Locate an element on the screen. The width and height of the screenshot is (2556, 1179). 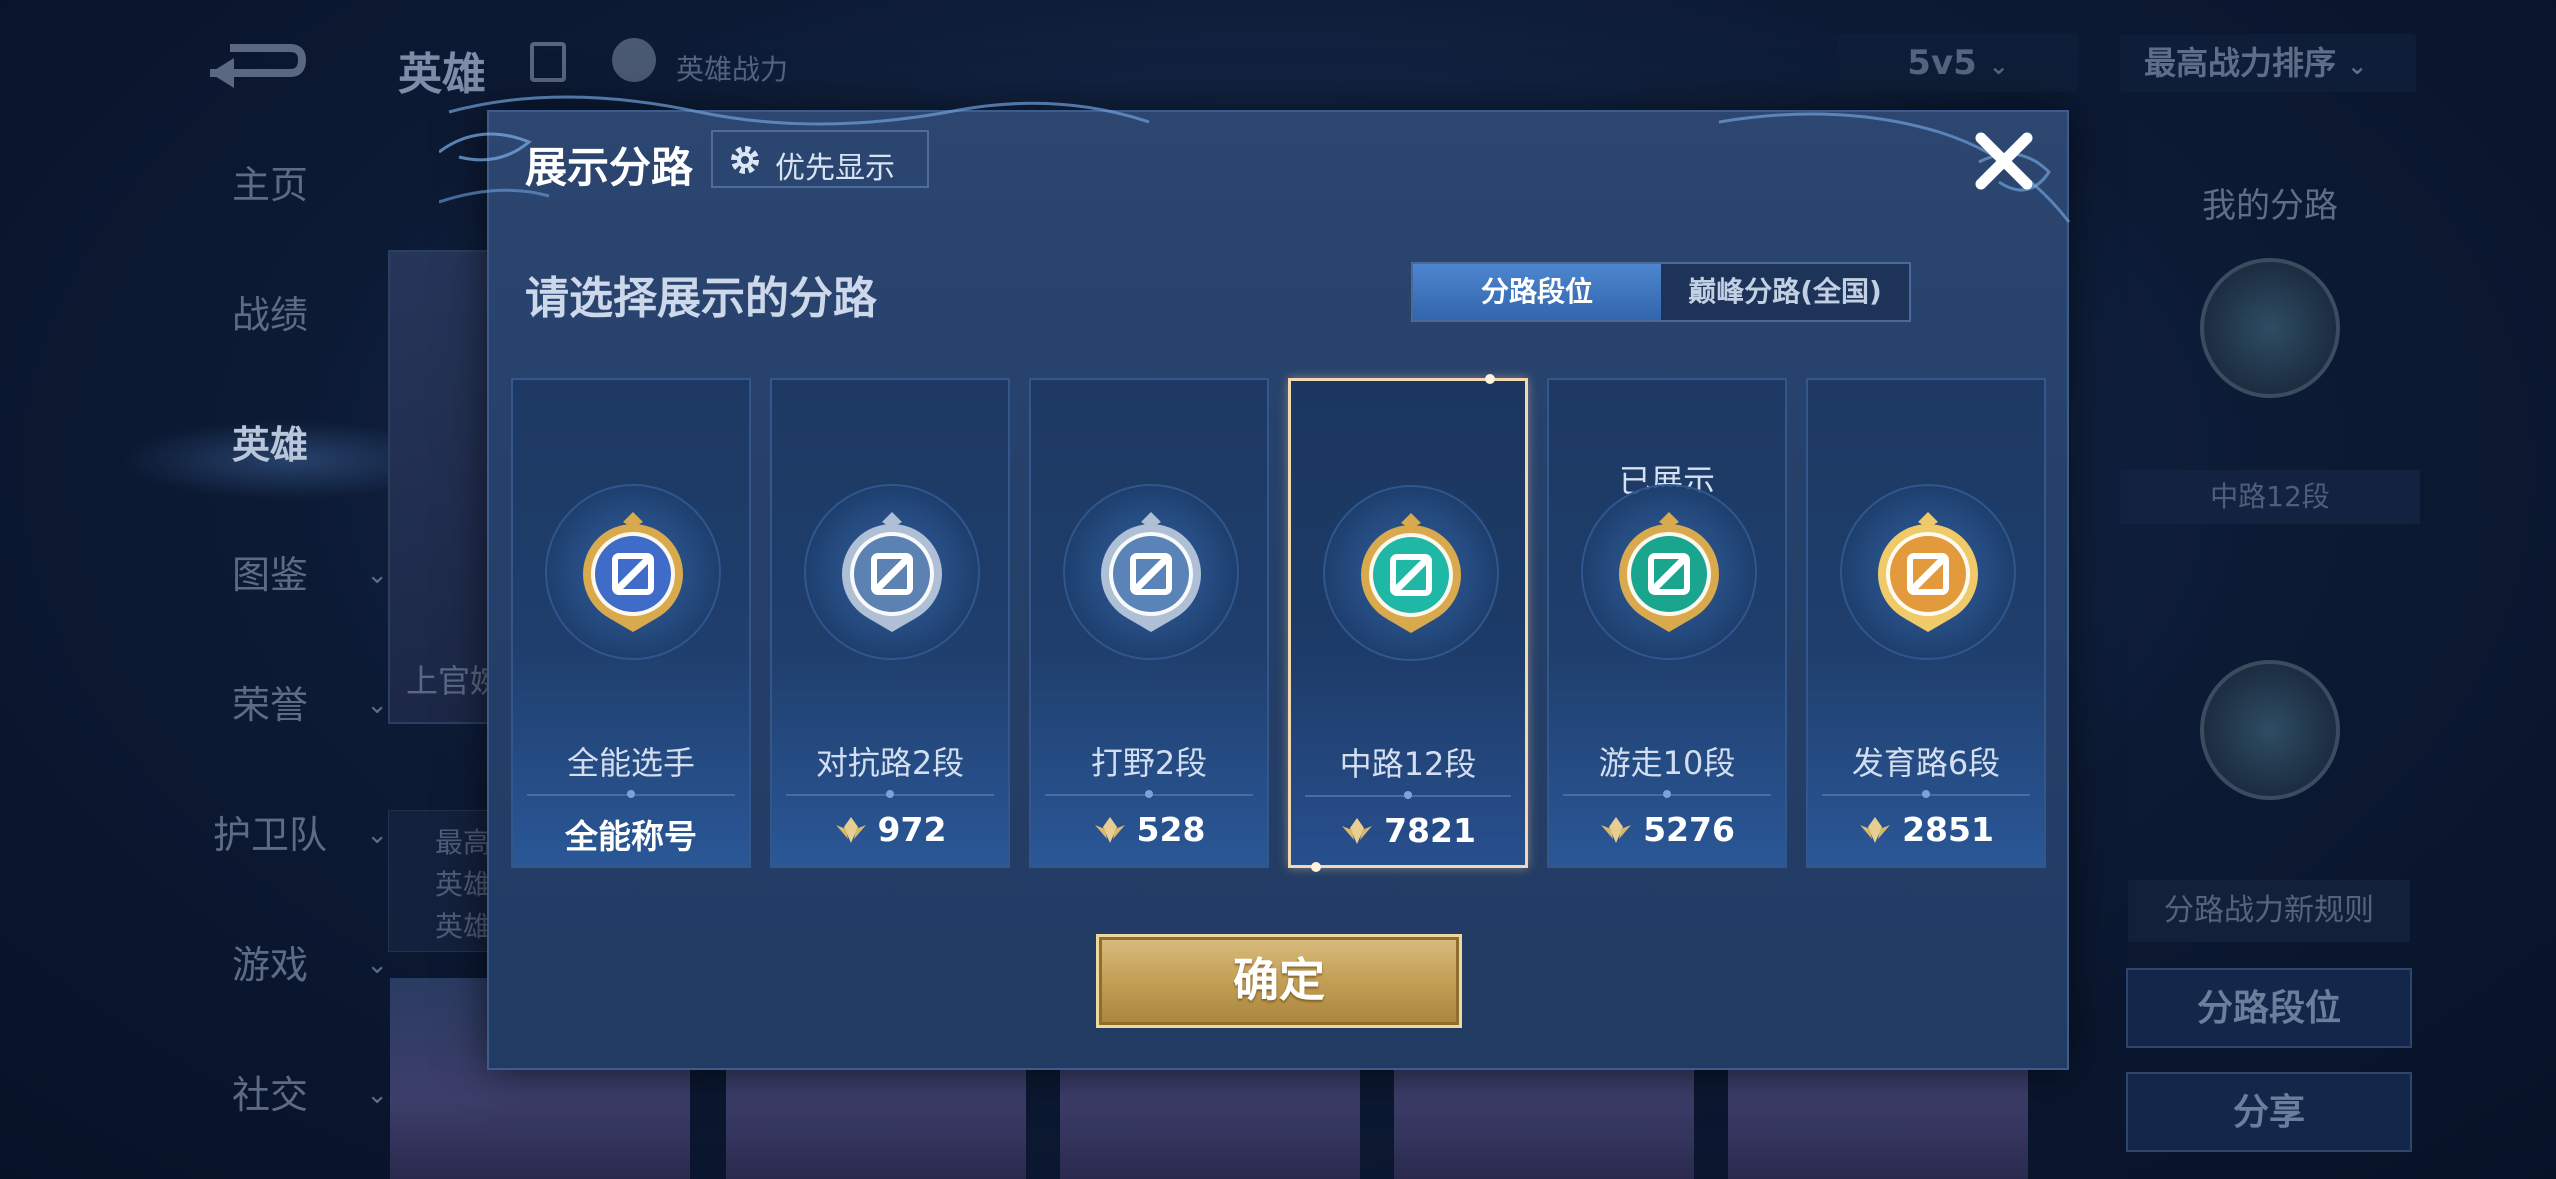
nav-label: 护卫队 is located at coordinates (269, 835).